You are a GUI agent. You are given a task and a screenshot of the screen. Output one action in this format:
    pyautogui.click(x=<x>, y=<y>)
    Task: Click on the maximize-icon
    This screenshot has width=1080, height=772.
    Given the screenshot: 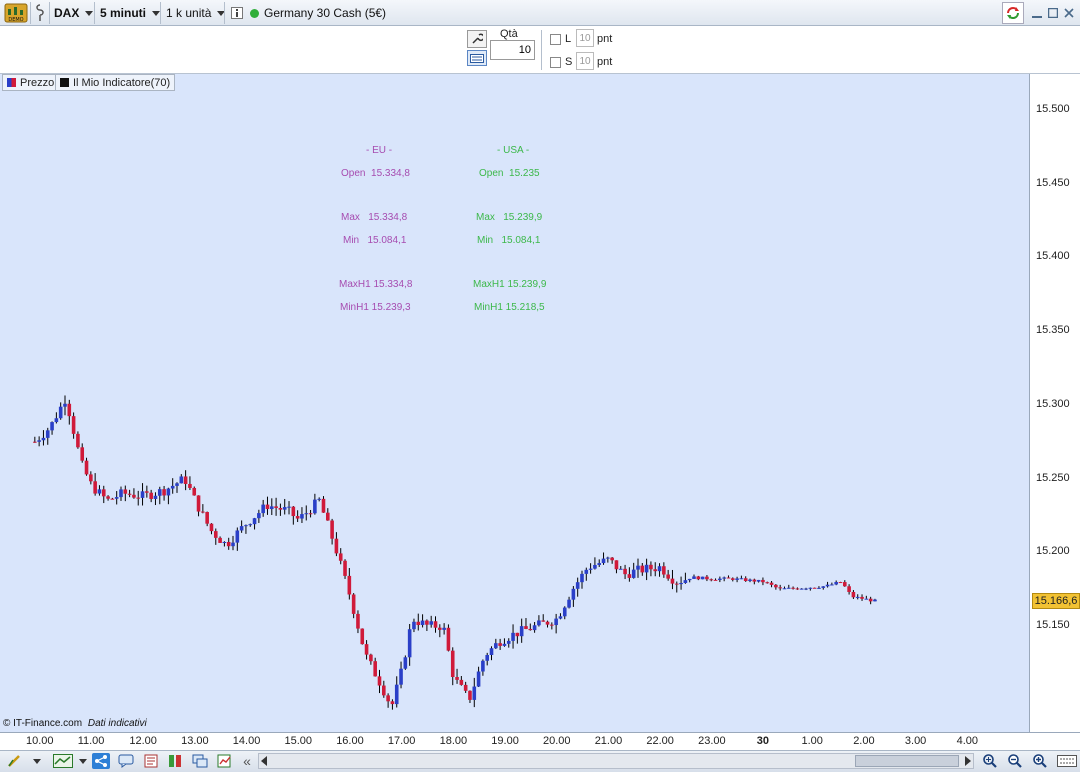 What is the action you would take?
    pyautogui.click(x=1053, y=13)
    